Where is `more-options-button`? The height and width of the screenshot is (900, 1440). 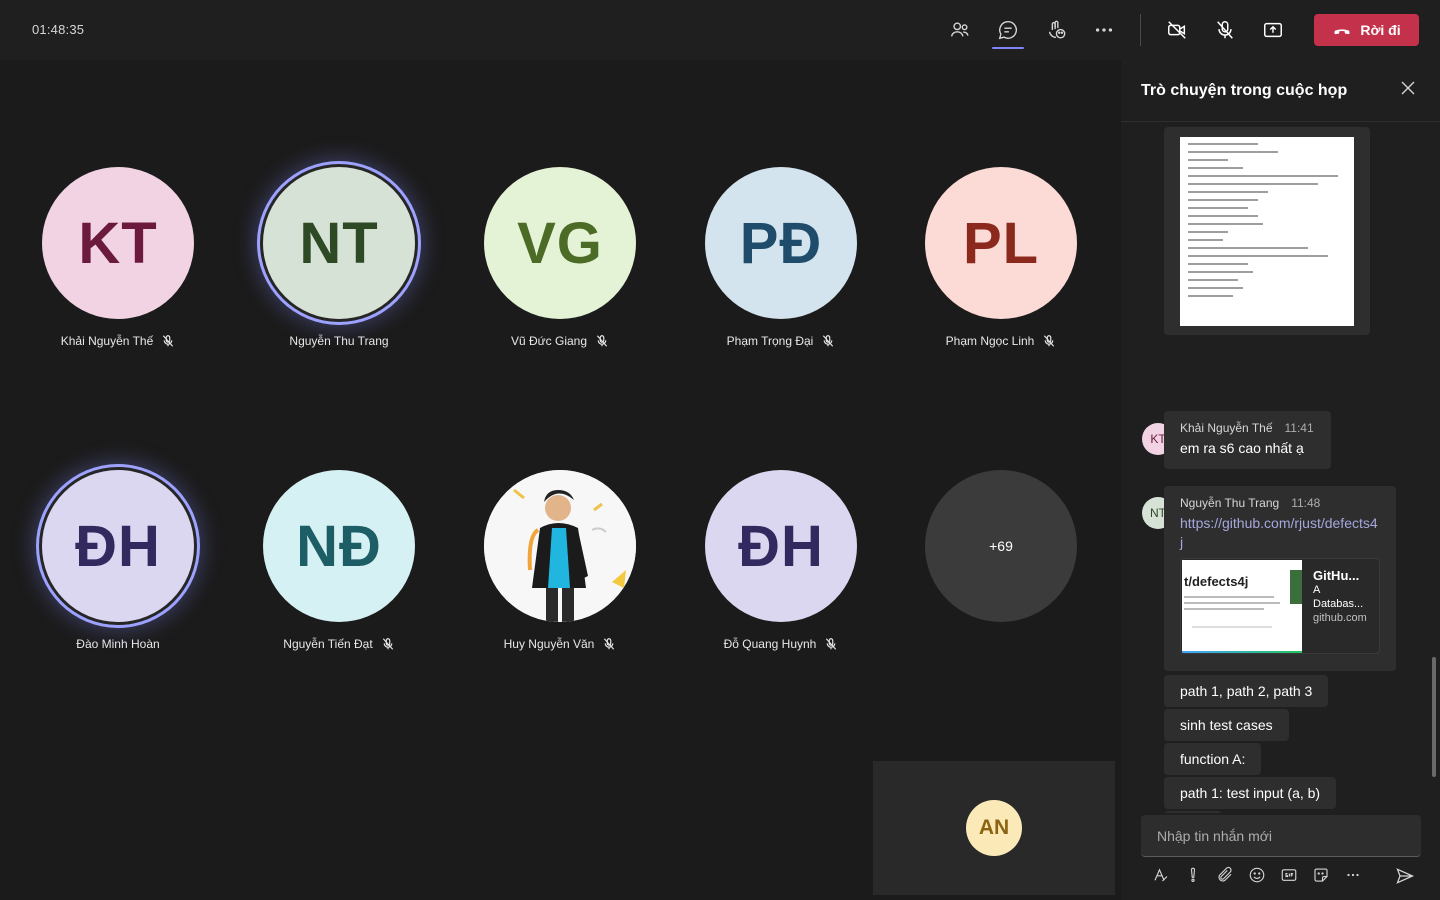
more-options-button is located at coordinates (1353, 875).